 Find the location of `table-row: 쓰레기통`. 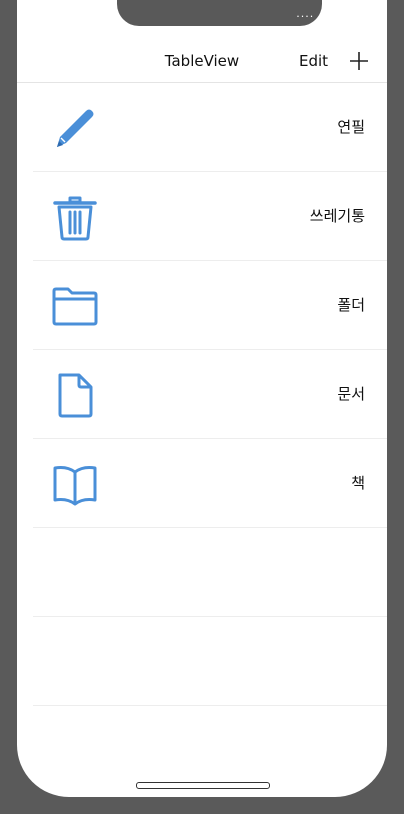

table-row: 쓰레기통 is located at coordinates (210, 216).